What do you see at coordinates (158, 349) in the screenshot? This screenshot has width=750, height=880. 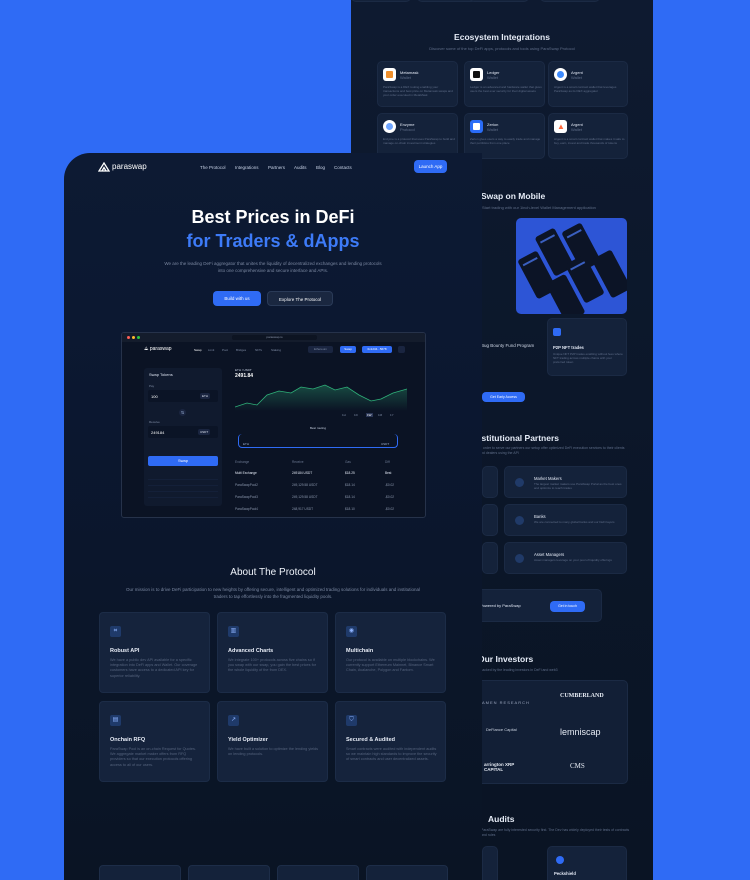 I see `app-logo: ⟁ paraswap` at bounding box center [158, 349].